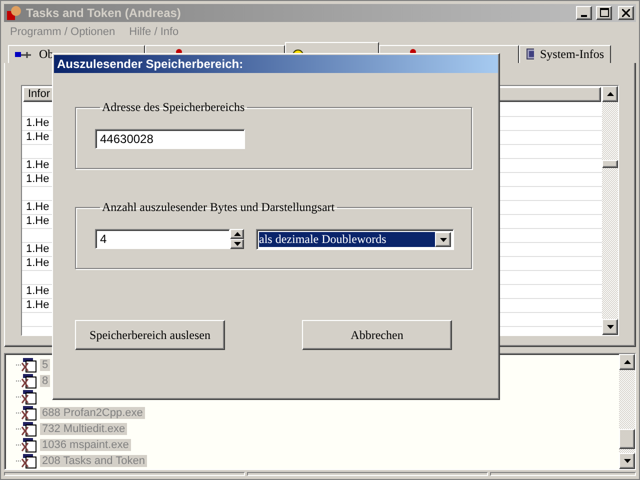  I want to click on group-label: Adresse des Speicherbereichs, so click(173, 107).